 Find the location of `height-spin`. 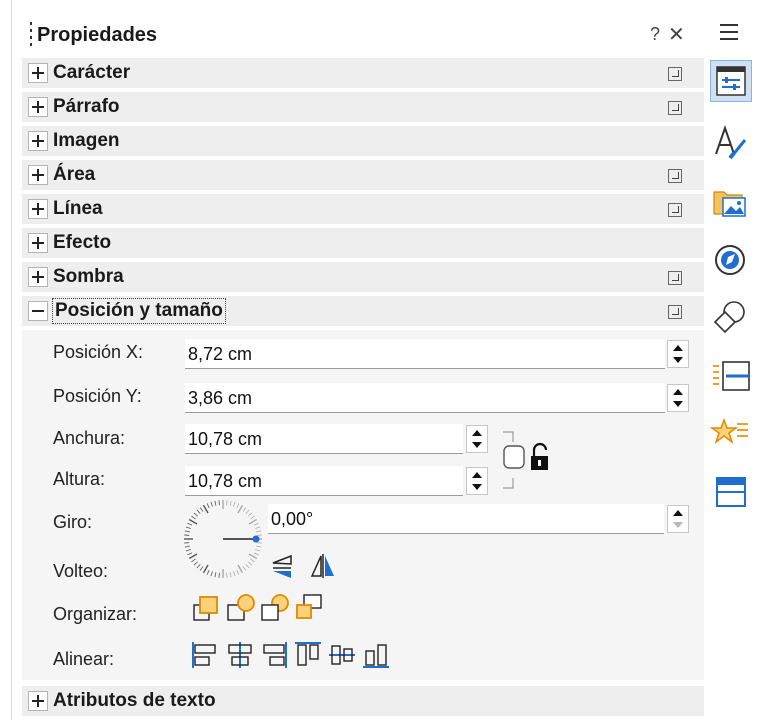

height-spin is located at coordinates (477, 481).